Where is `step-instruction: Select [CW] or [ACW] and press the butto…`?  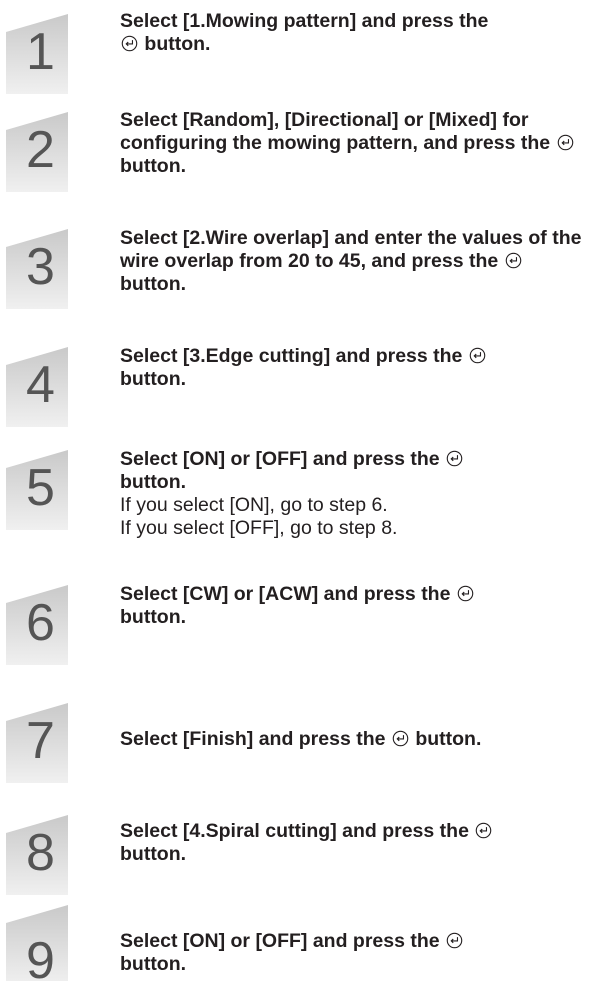
step-instruction: Select [CW] or [ACW] and press the butto… is located at coordinates (356, 606).